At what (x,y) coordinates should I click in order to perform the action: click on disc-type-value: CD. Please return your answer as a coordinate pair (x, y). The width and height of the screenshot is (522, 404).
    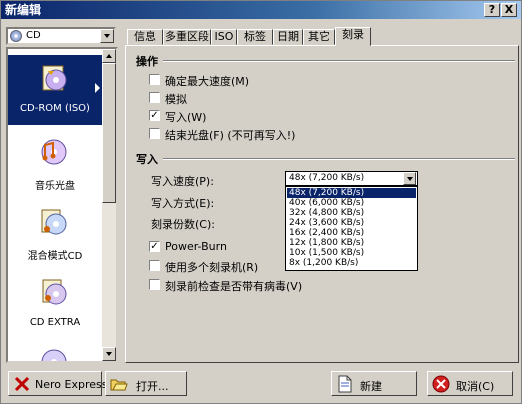
    Looking at the image, I should click on (33, 35).